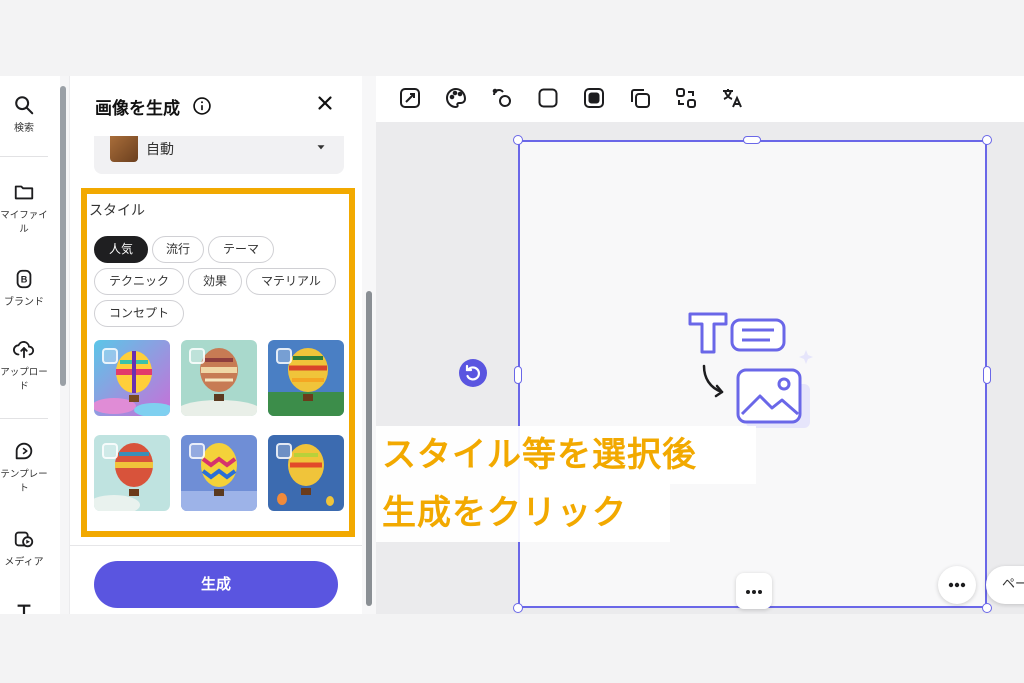 The image size is (1024, 683). What do you see at coordinates (700, 99) in the screenshot?
I see `canvas-toolbar` at bounding box center [700, 99].